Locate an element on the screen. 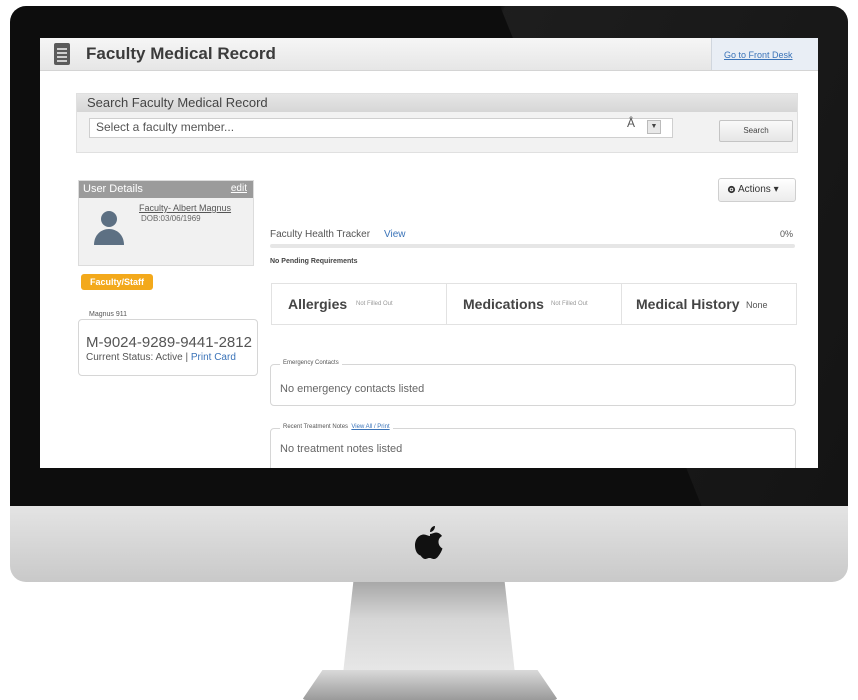 This screenshot has height=700, width=858. card-legend: Magnus 911 is located at coordinates (108, 314).